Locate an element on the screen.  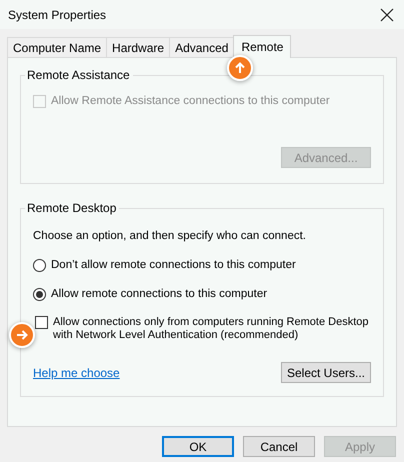
tab: Computer Name is located at coordinates (57, 47).